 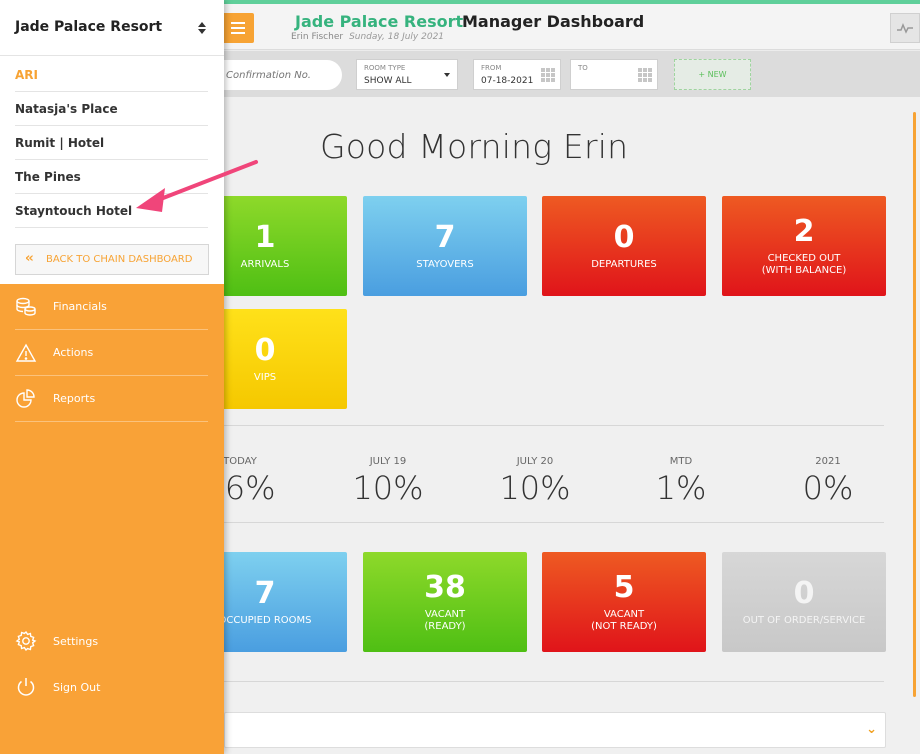 I want to click on tile-label: CHECKED OUT (WITH BALANCE), so click(x=804, y=264).